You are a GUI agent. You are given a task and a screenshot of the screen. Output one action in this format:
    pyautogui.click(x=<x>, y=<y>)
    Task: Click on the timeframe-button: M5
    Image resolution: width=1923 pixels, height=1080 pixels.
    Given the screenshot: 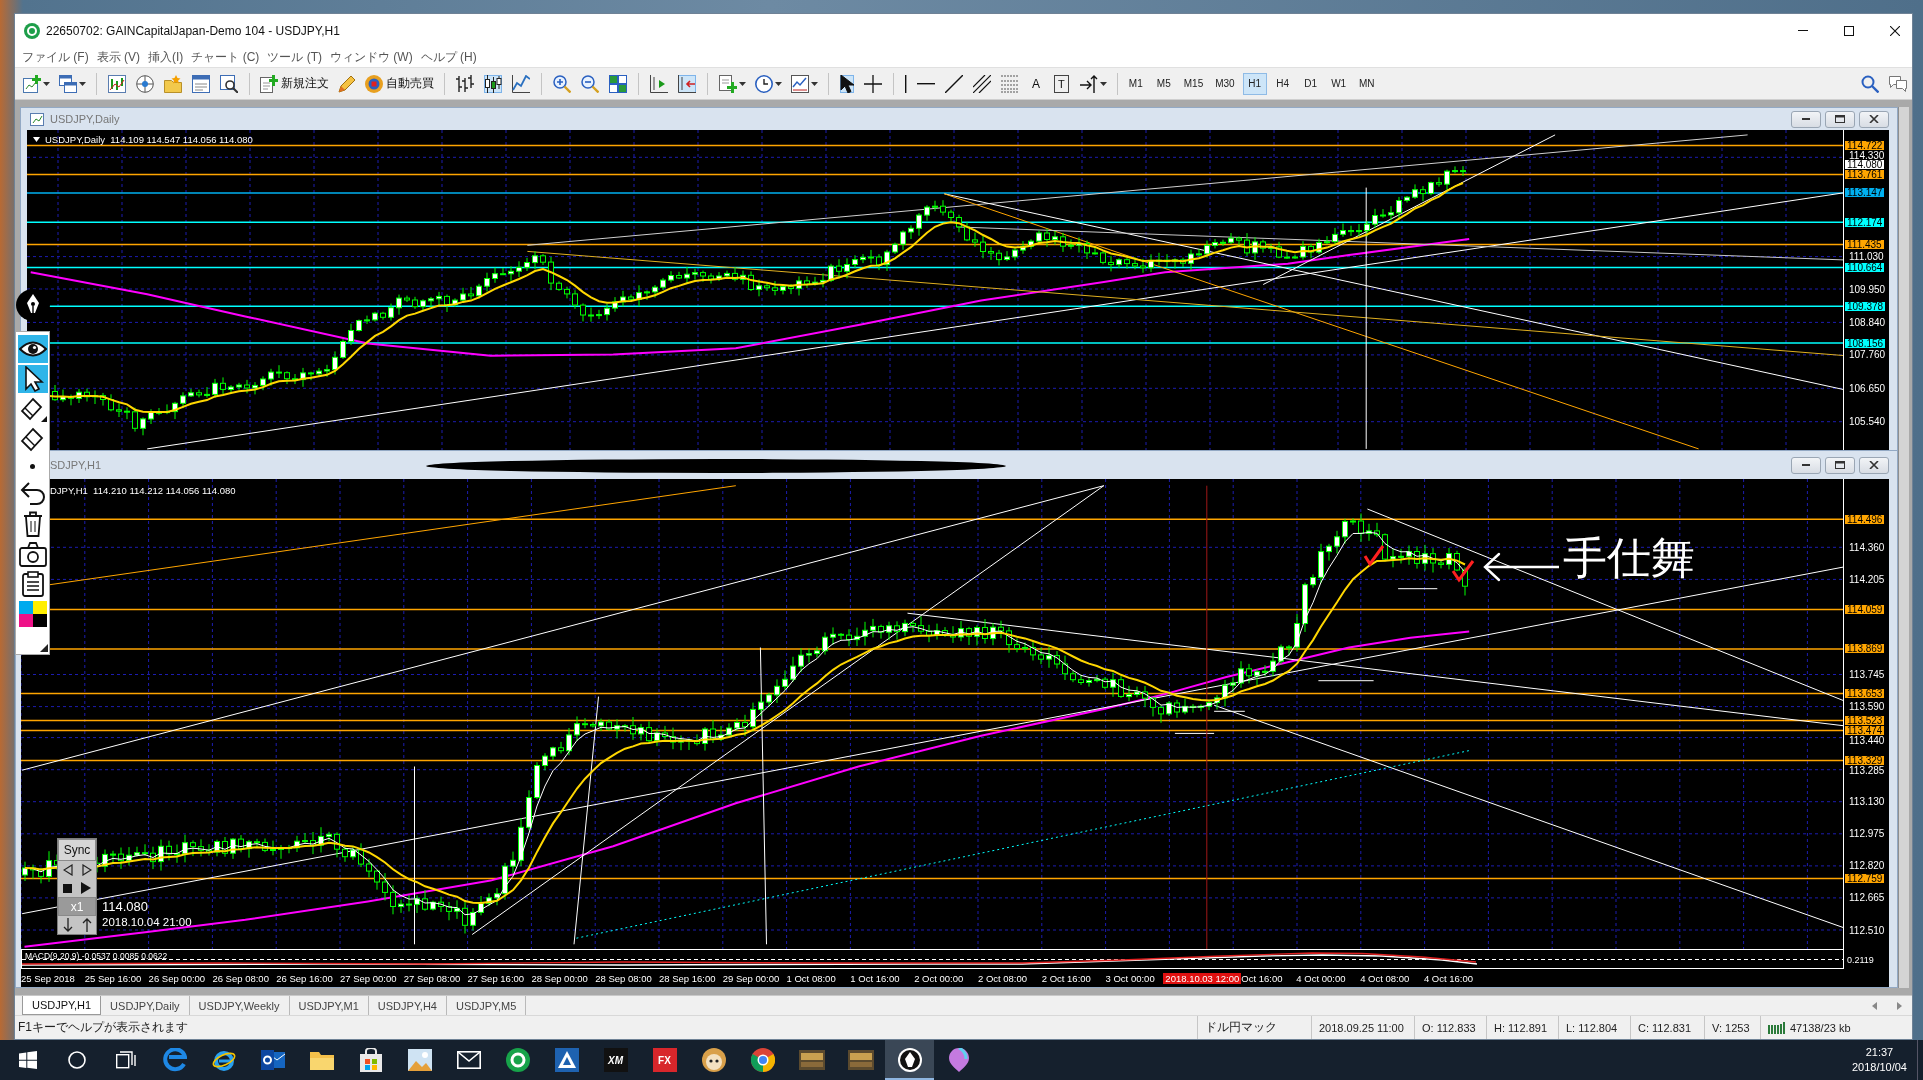 What is the action you would take?
    pyautogui.click(x=1163, y=83)
    